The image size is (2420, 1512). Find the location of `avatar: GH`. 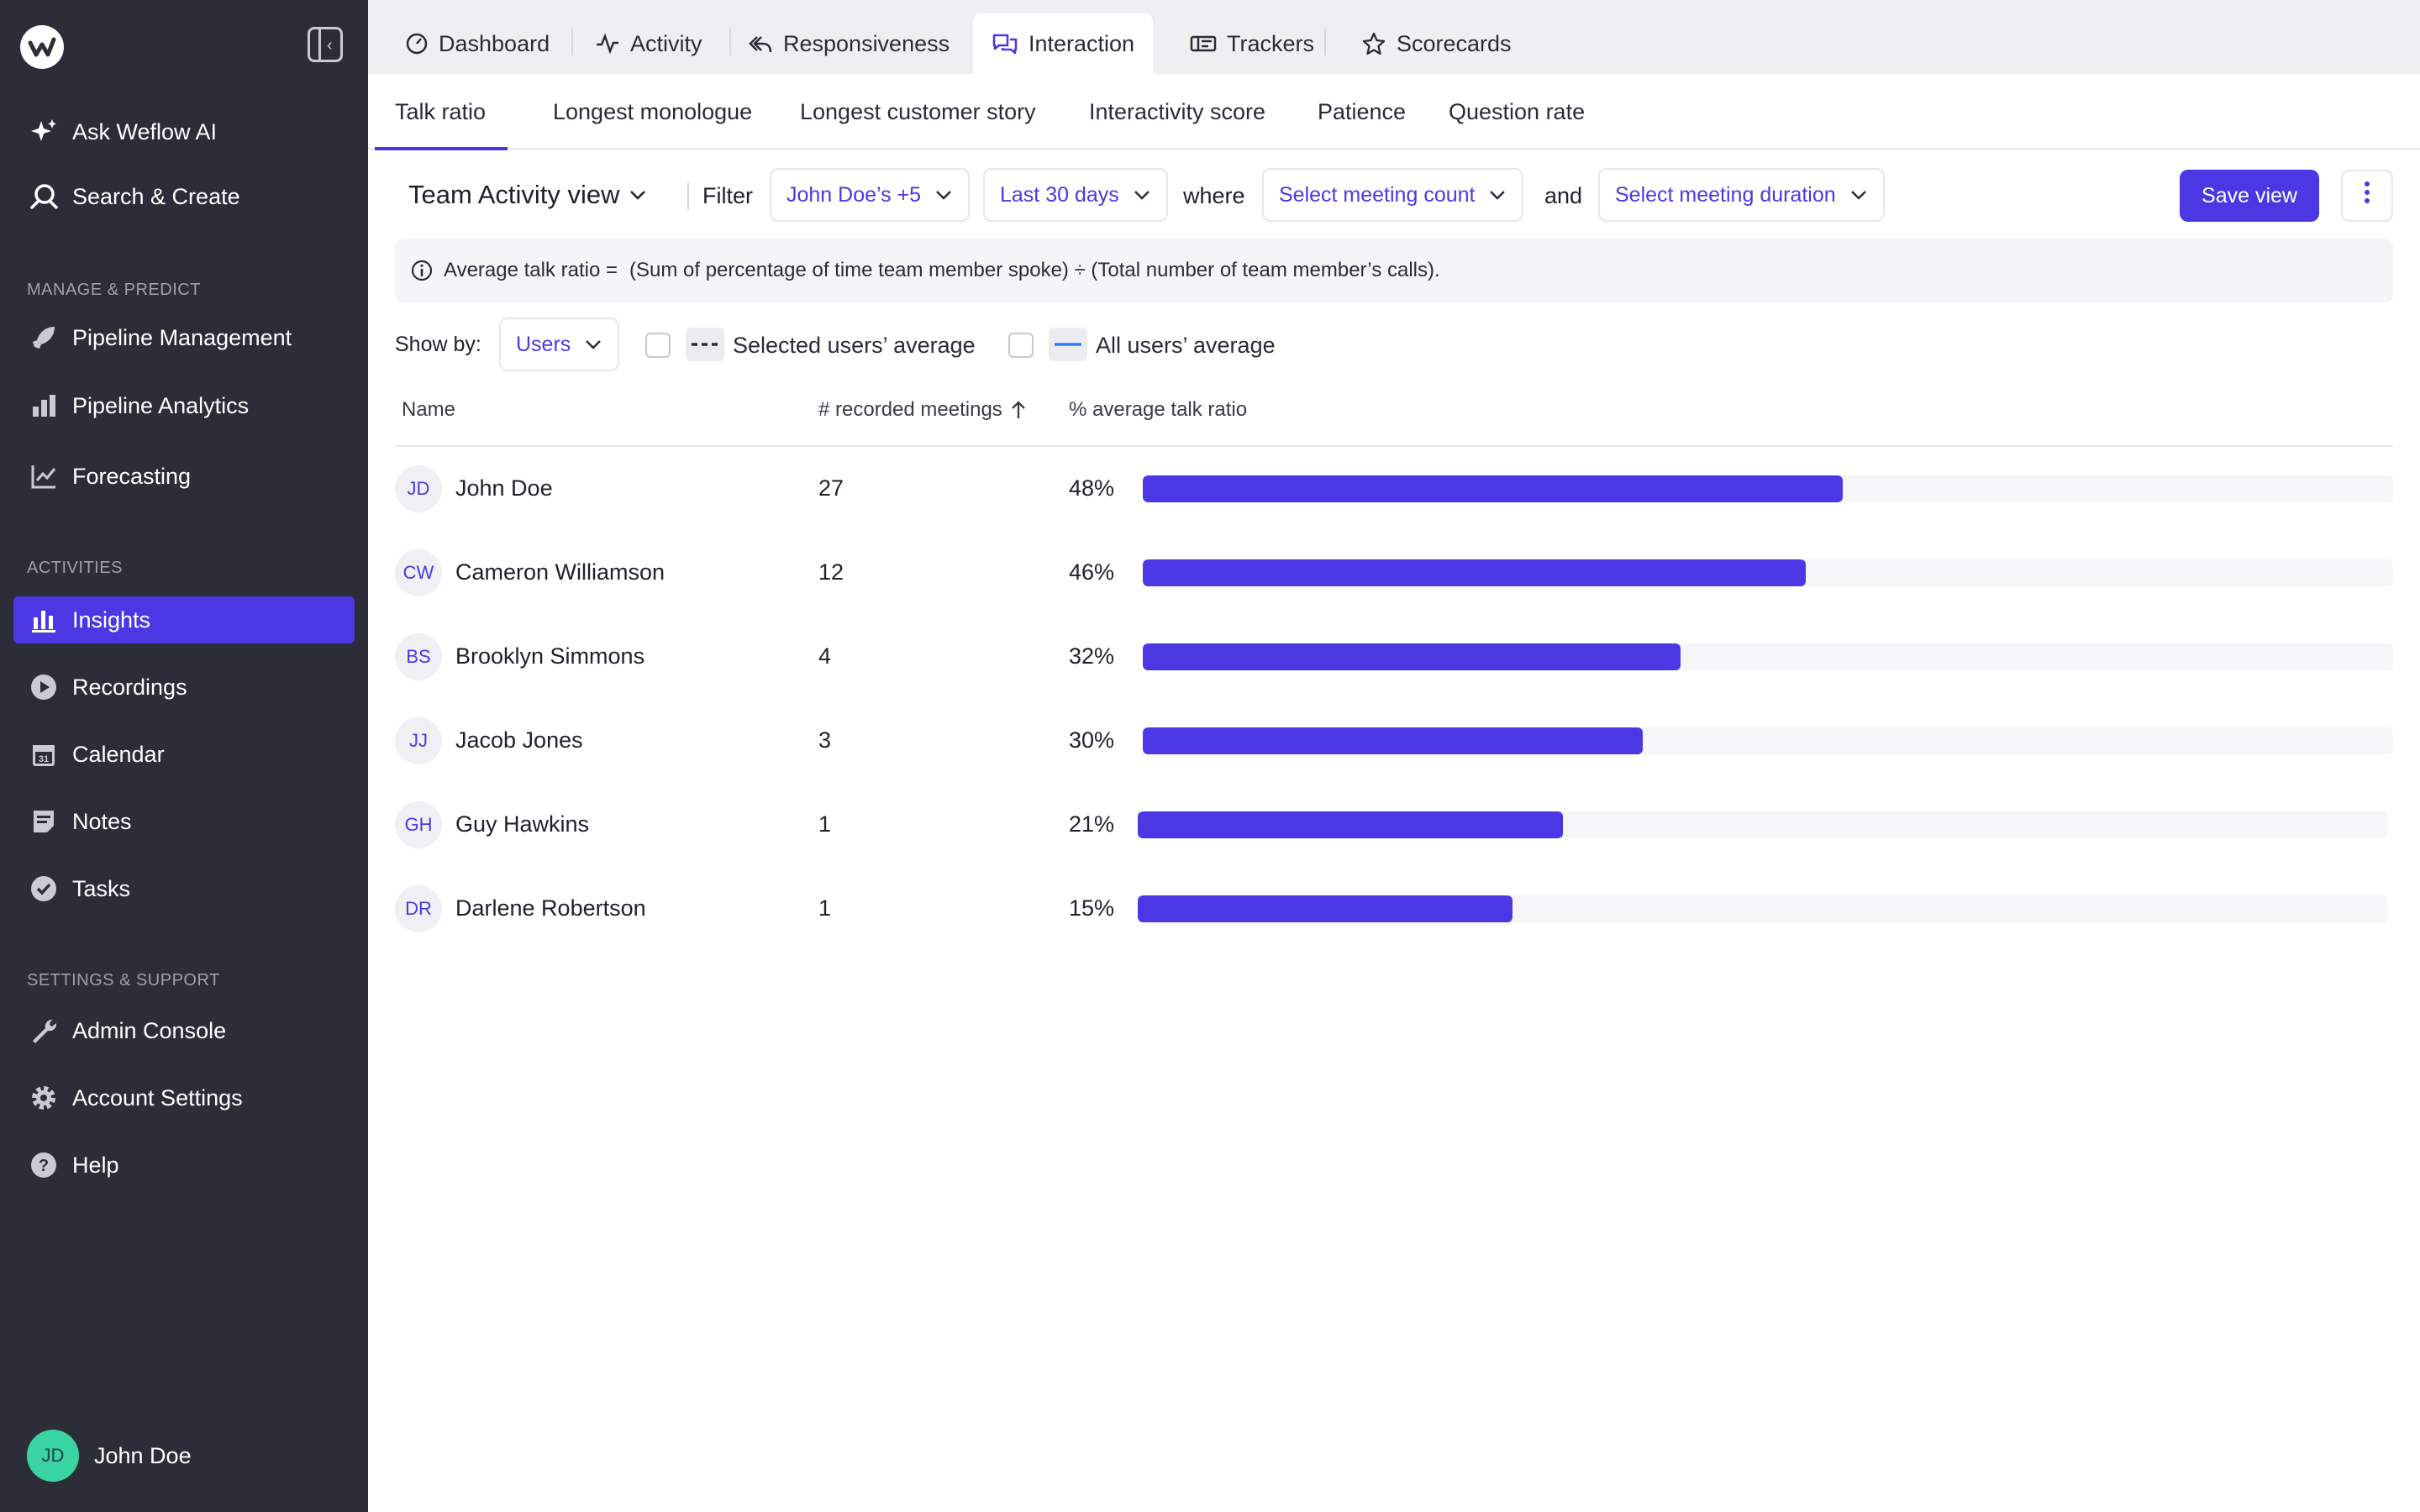

avatar: GH is located at coordinates (419, 824).